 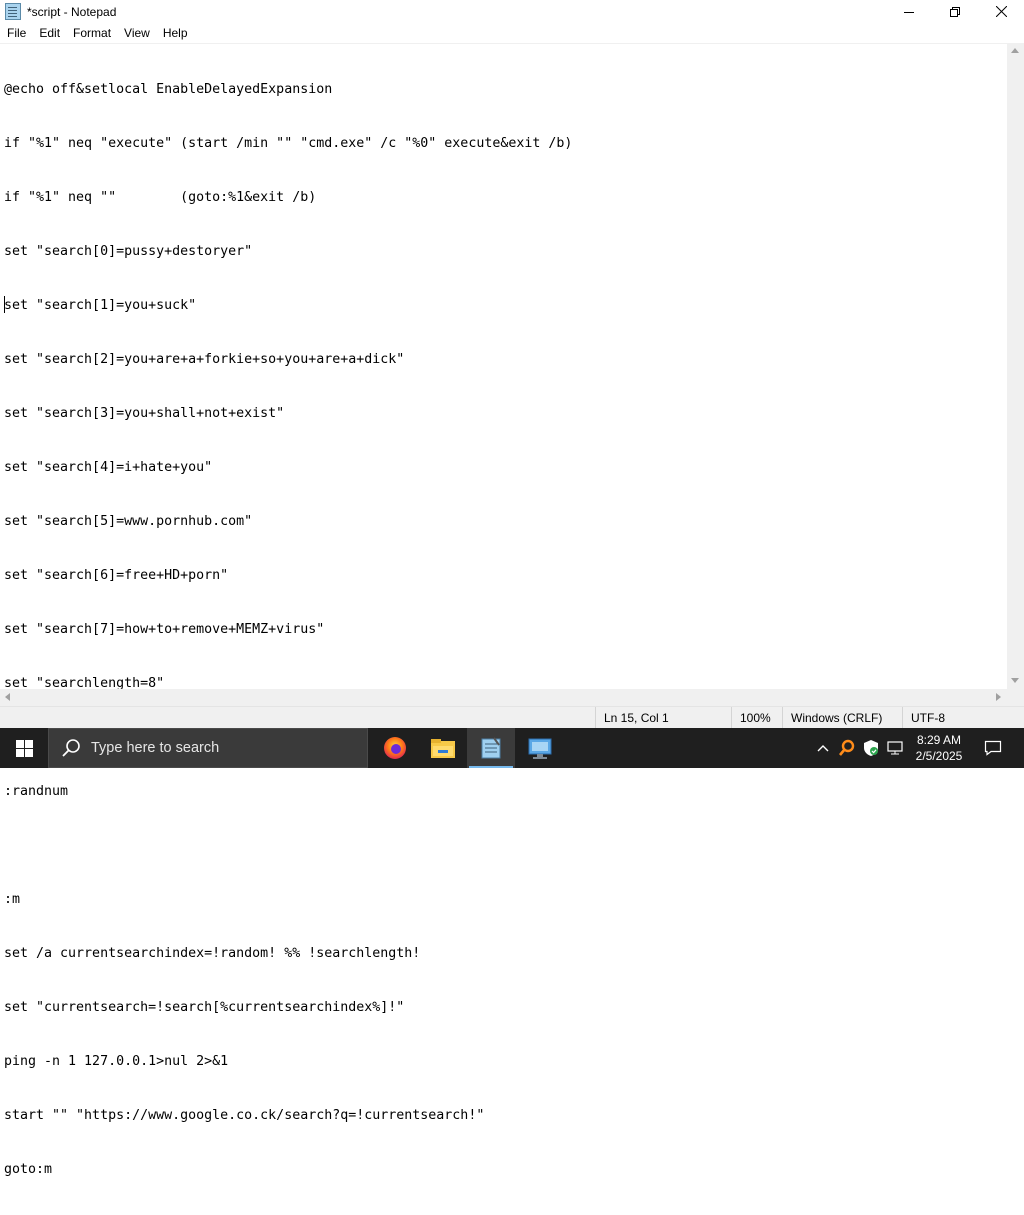 I want to click on status-line-ending: Windows (CRLF), so click(x=842, y=718).